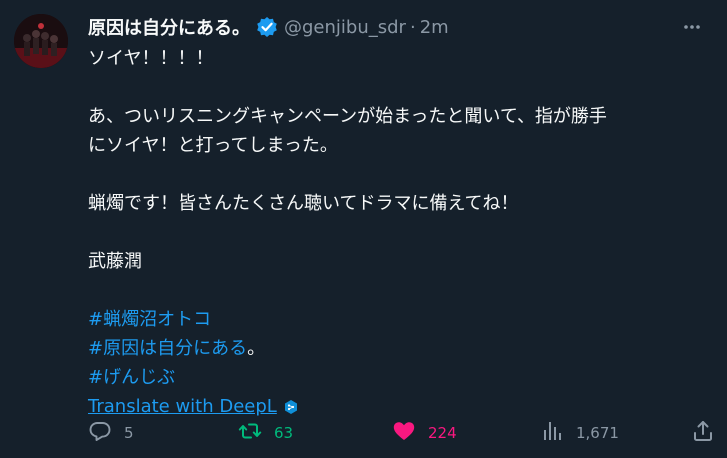 The height and width of the screenshot is (458, 727). I want to click on retweet-count: 63, so click(284, 433).